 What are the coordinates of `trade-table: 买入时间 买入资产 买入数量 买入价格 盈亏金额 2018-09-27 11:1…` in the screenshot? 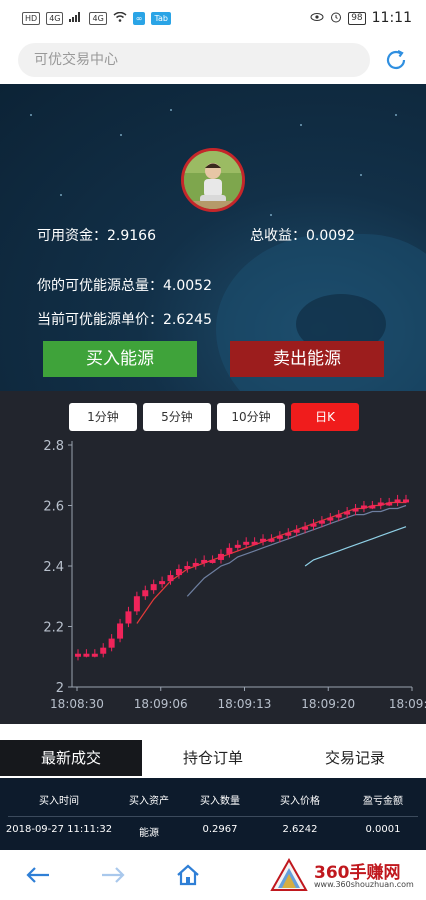 It's located at (213, 814).